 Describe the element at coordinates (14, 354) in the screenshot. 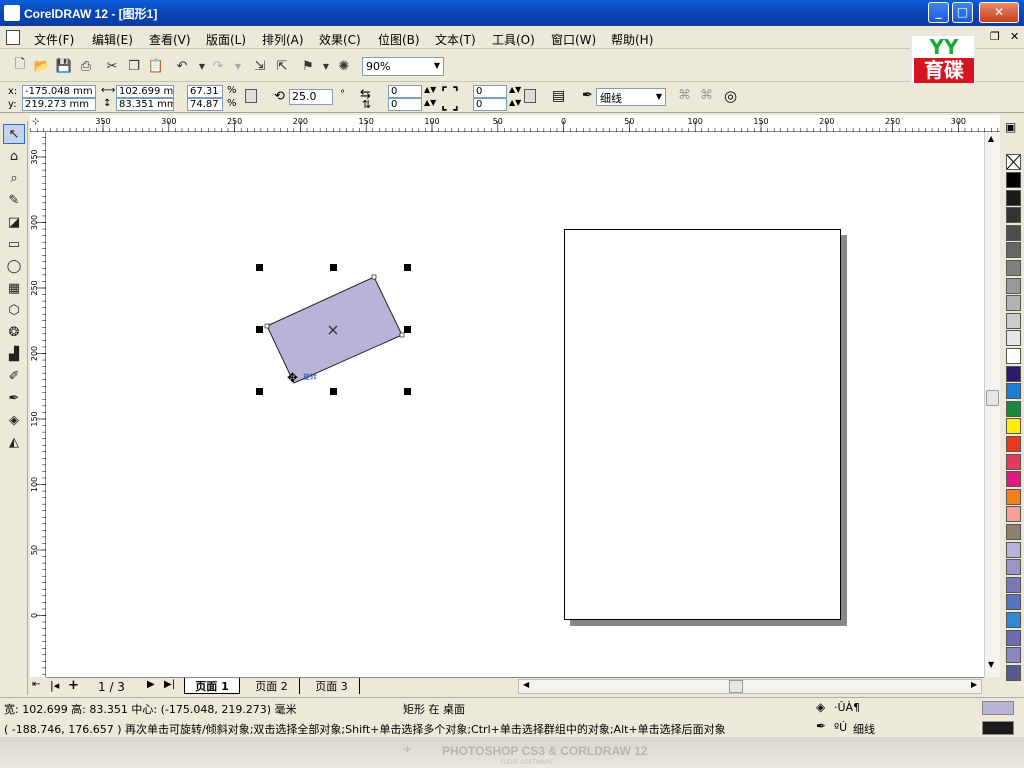

I see `interactive-blend-tool-icon: ▟` at that location.